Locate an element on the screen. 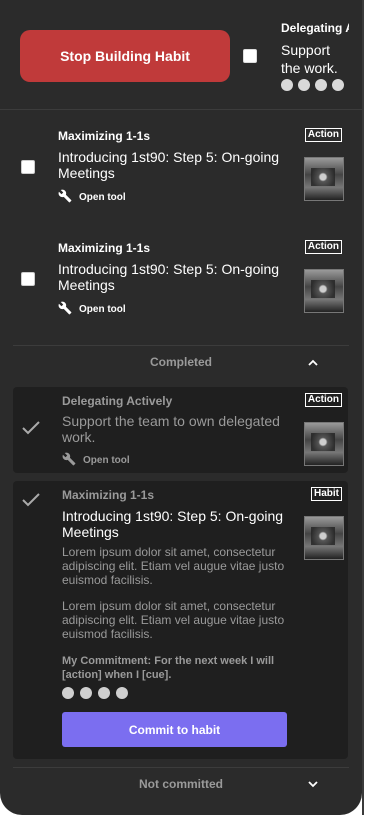  not-committed-section-toggle: Not committed is located at coordinates (181, 784).